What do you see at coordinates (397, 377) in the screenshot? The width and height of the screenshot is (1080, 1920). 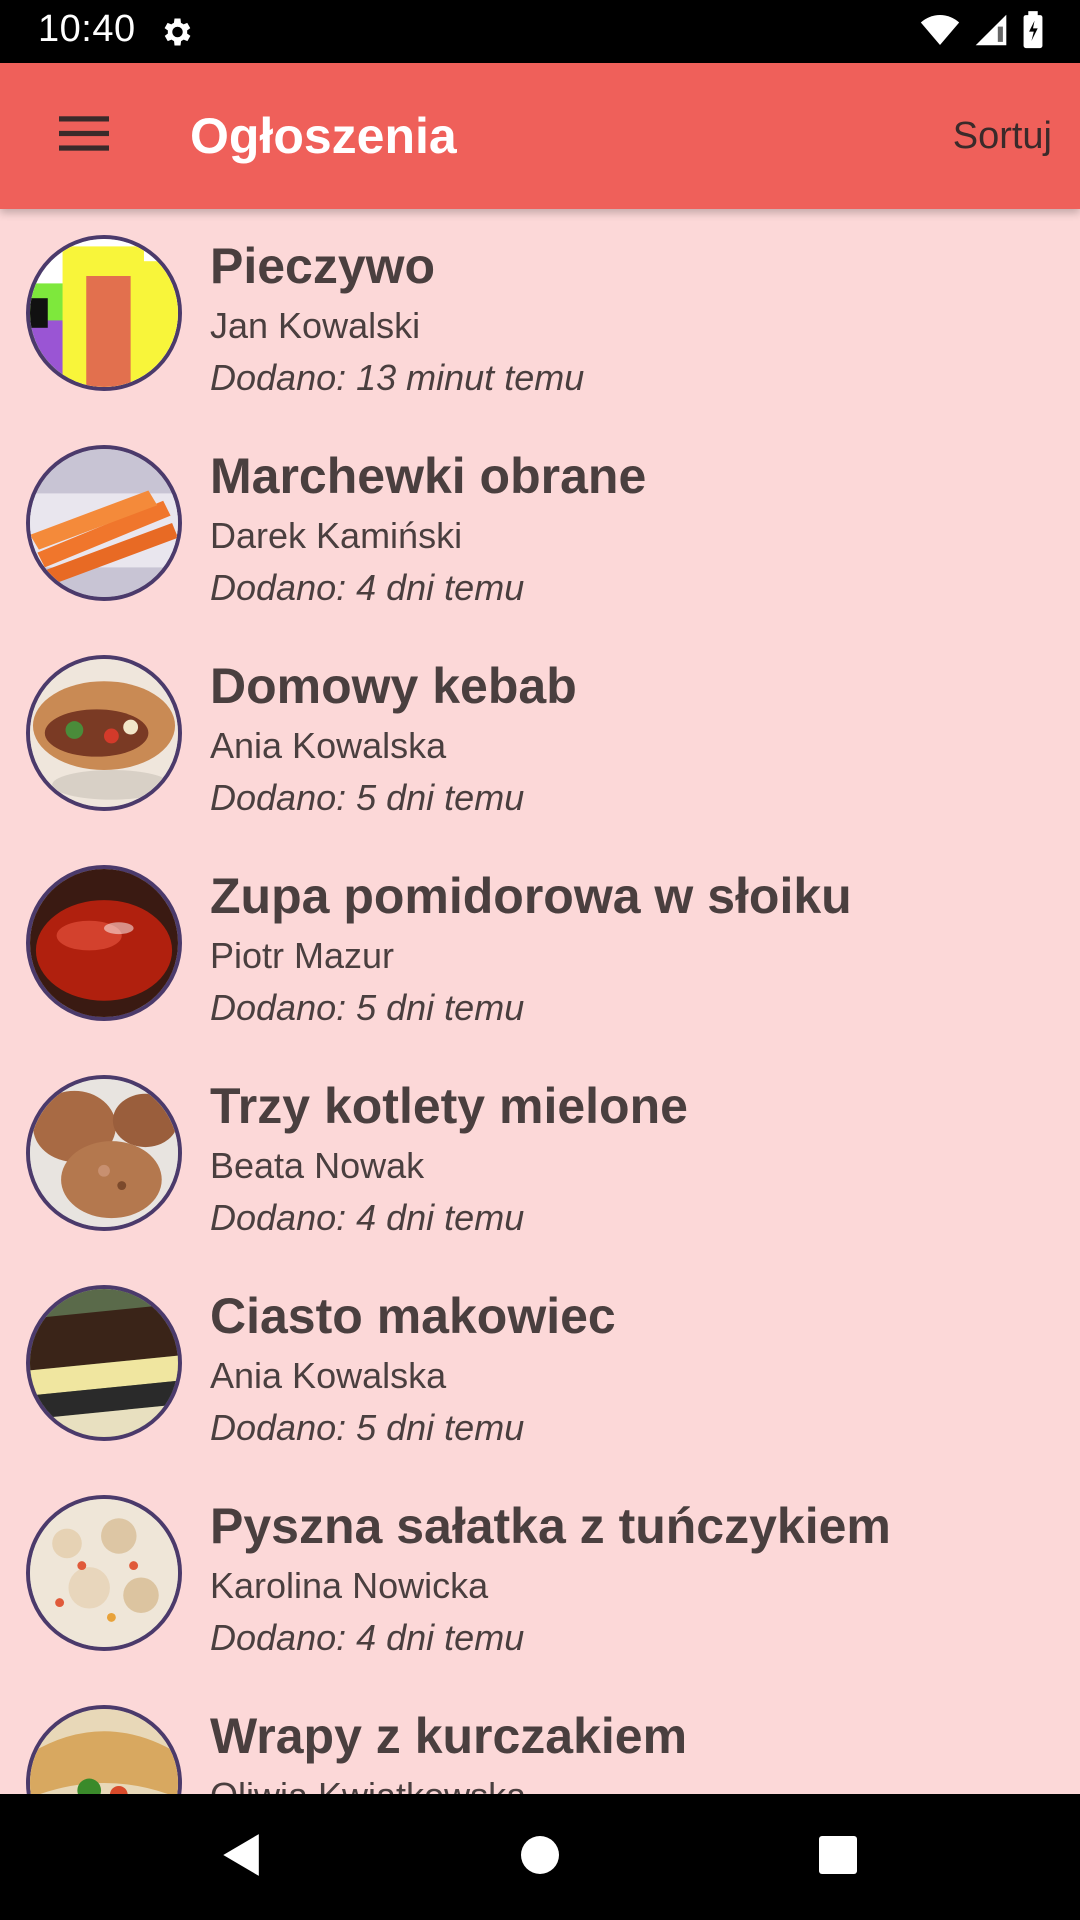 I see `listing-date: Dodano: 13 minut temu` at bounding box center [397, 377].